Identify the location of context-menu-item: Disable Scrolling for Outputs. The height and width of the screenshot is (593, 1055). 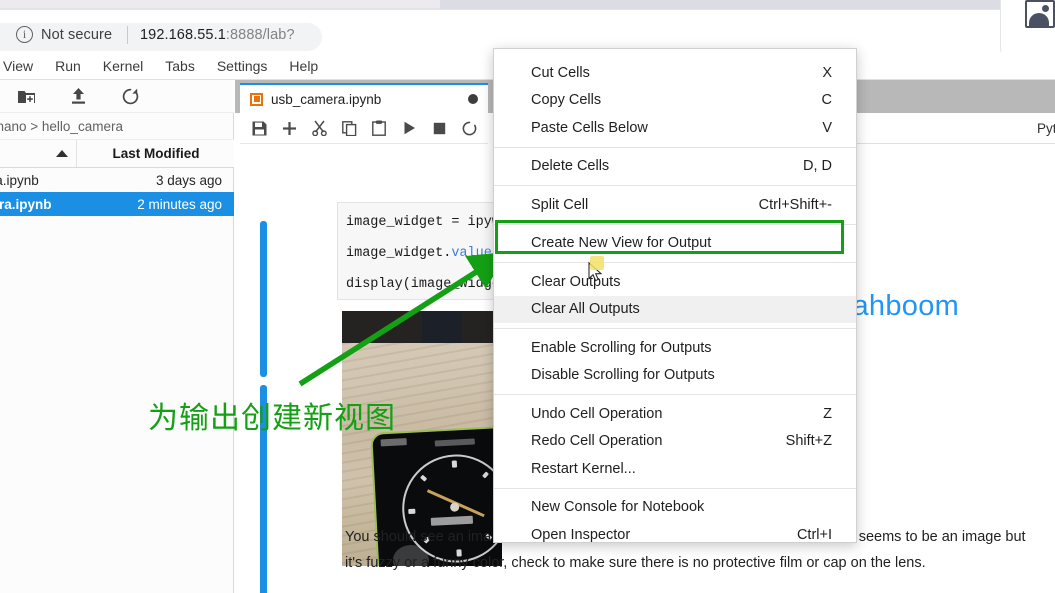
(675, 376).